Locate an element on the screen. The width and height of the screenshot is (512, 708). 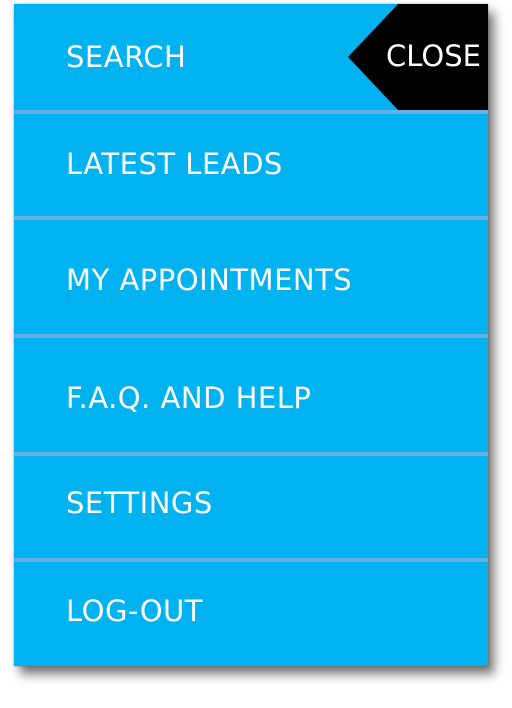
menu-item-log-out: LOG-OUT is located at coordinates (251, 614).